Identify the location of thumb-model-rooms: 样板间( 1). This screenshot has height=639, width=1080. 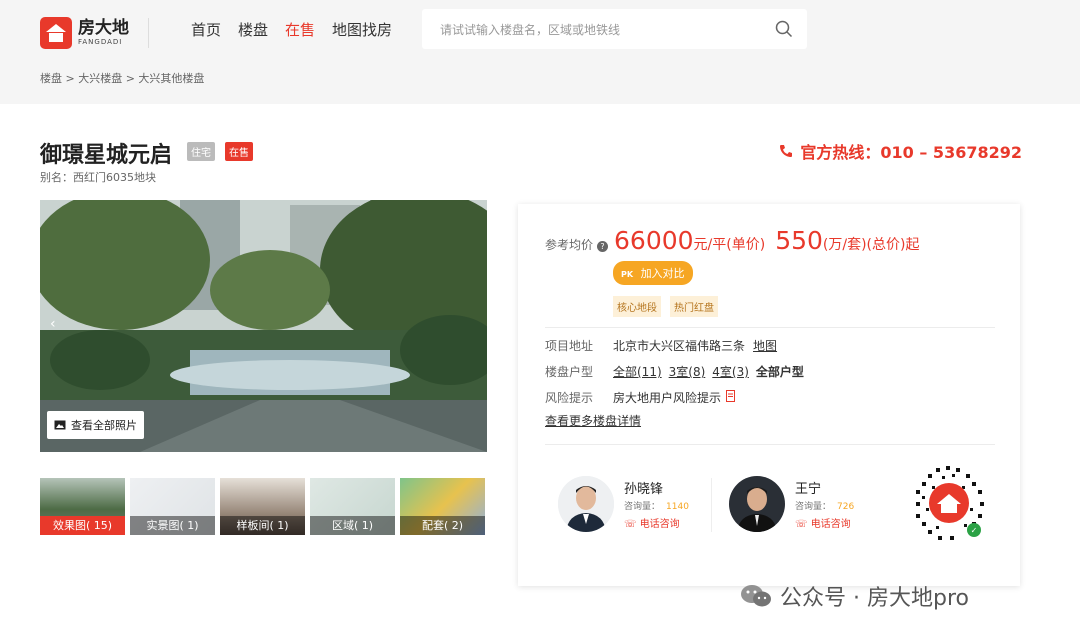
(262, 506).